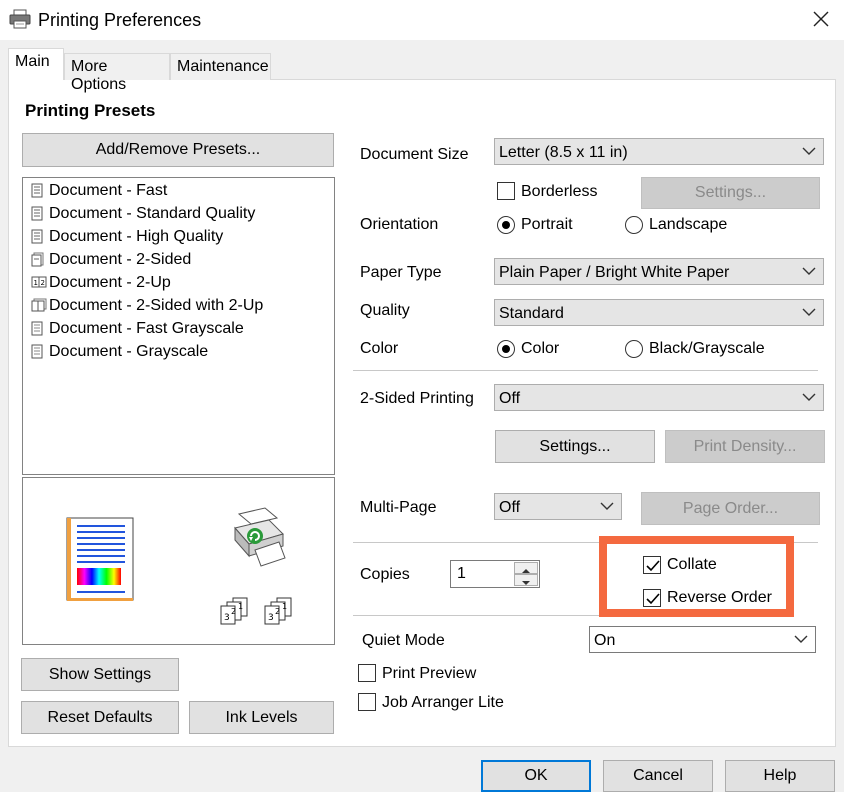 Image resolution: width=844 pixels, height=792 pixels. What do you see at coordinates (110, 282) in the screenshot?
I see `list-item-label: Document - 2-Up` at bounding box center [110, 282].